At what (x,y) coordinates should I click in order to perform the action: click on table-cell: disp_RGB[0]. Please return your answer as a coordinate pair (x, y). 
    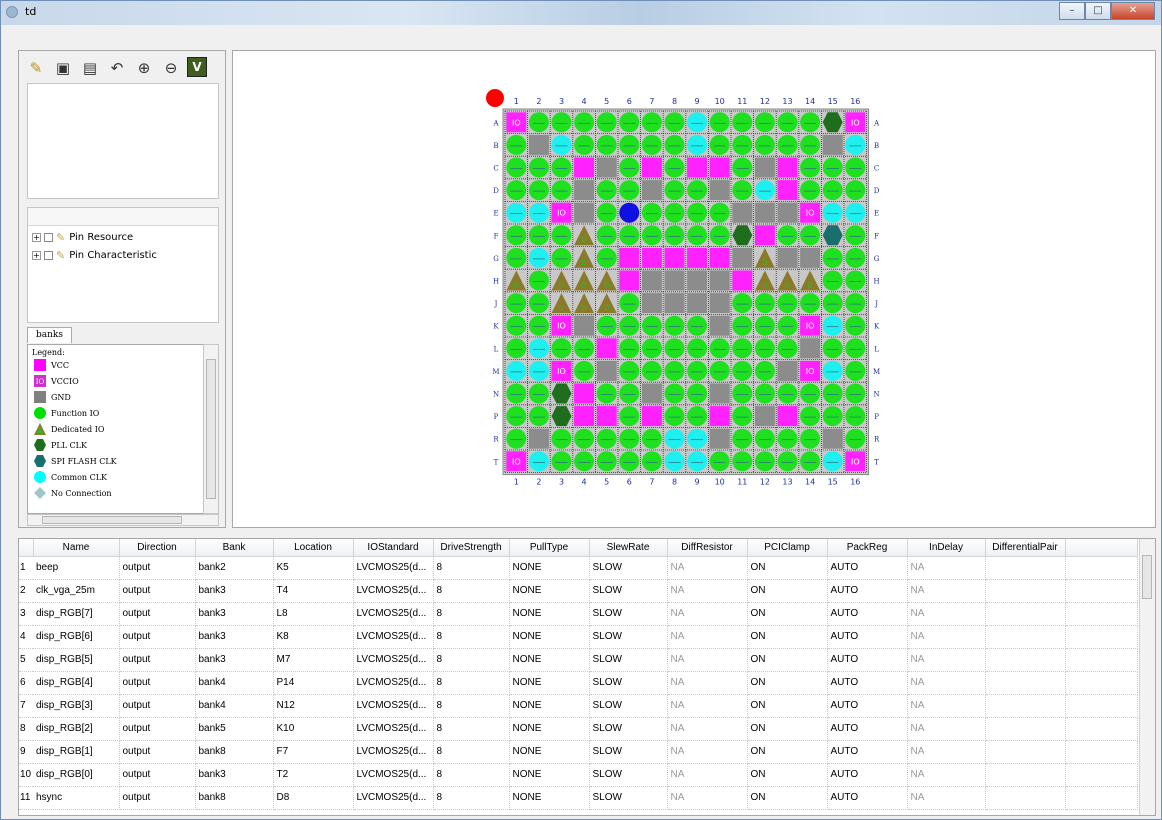
    Looking at the image, I should click on (76, 775).